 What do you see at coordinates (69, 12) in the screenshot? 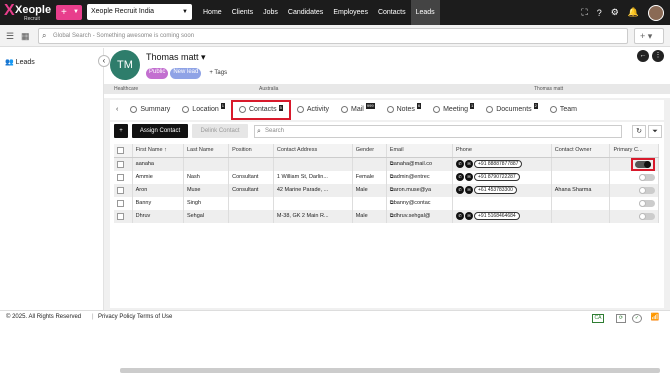
I see `quick-add-button: + ▼` at bounding box center [69, 12].